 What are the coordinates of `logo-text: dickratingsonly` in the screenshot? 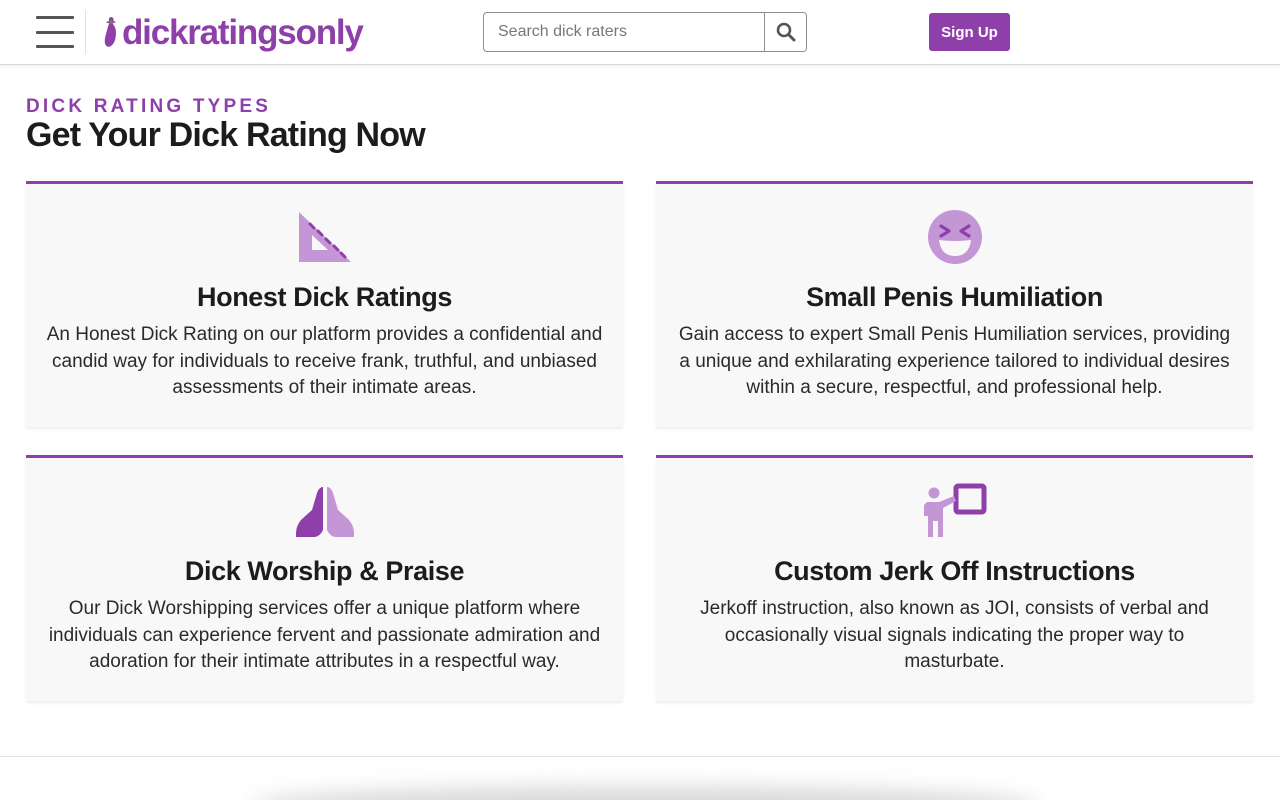 It's located at (243, 32).